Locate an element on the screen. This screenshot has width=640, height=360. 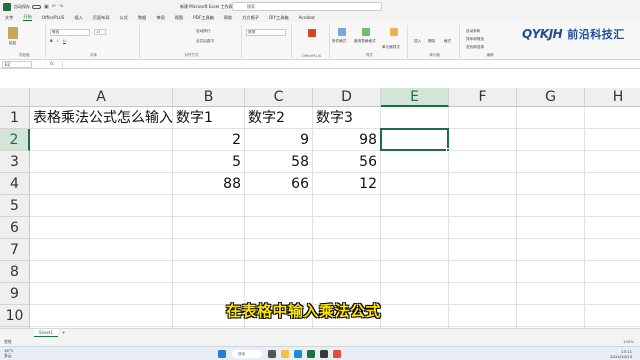
column-header: H is located at coordinates (612, 97).